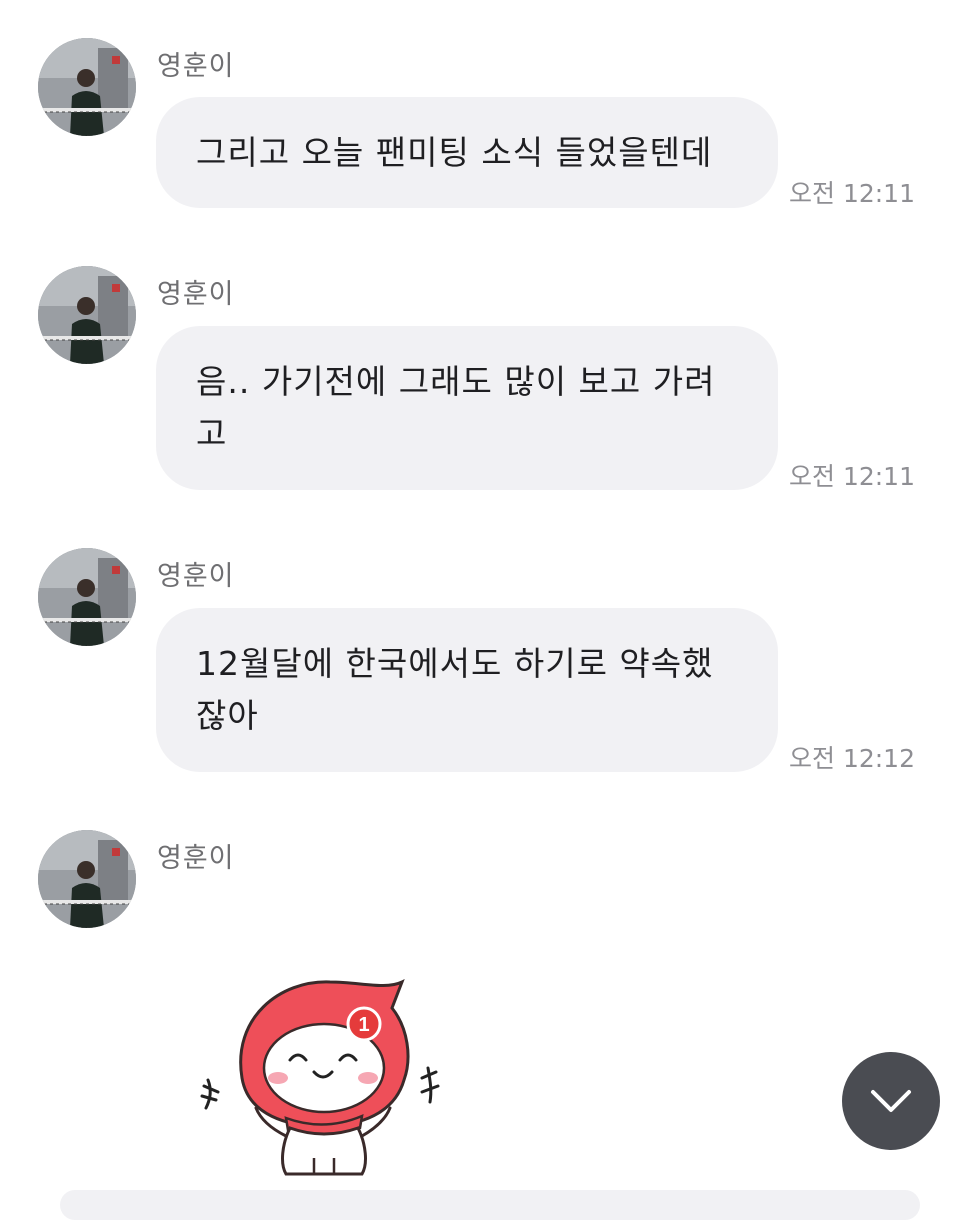 The width and height of the screenshot is (978, 1220). Describe the element at coordinates (490, 1205) in the screenshot. I see `next-message-bubble-edge` at that location.